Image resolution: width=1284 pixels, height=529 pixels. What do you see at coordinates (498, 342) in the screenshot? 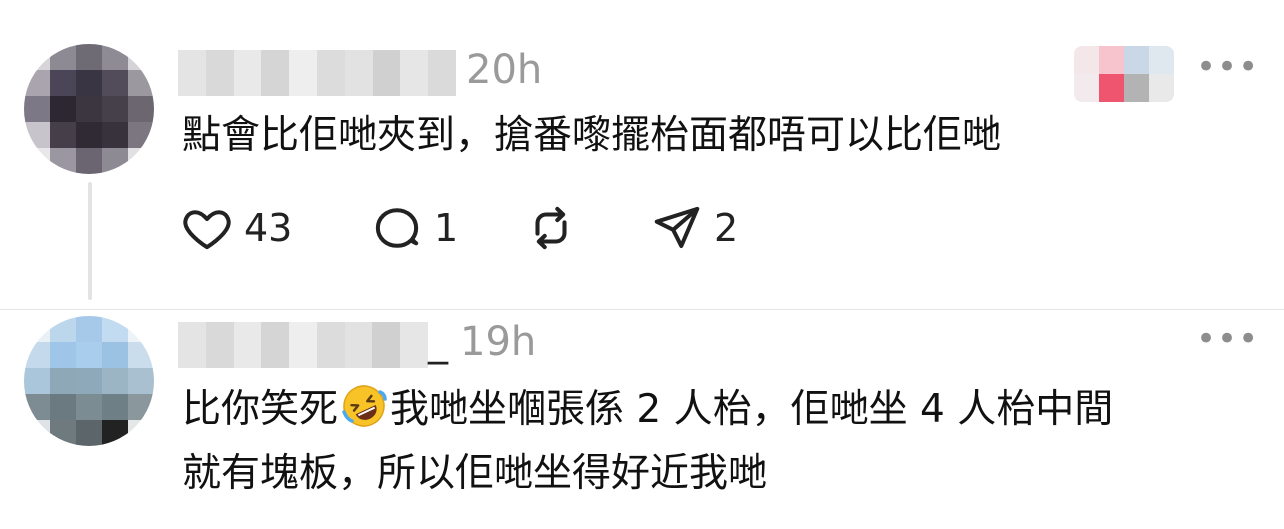
I see `comment-timestamp: 19h` at bounding box center [498, 342].